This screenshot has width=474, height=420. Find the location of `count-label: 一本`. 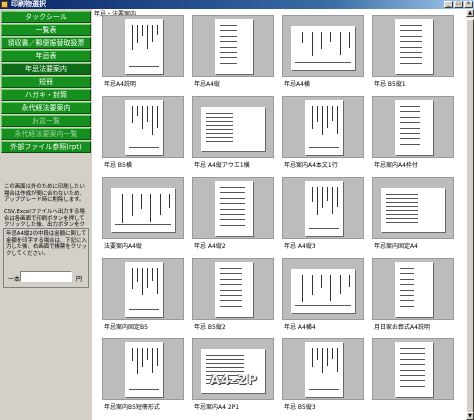

count-label: 一本 is located at coordinates (14, 279).